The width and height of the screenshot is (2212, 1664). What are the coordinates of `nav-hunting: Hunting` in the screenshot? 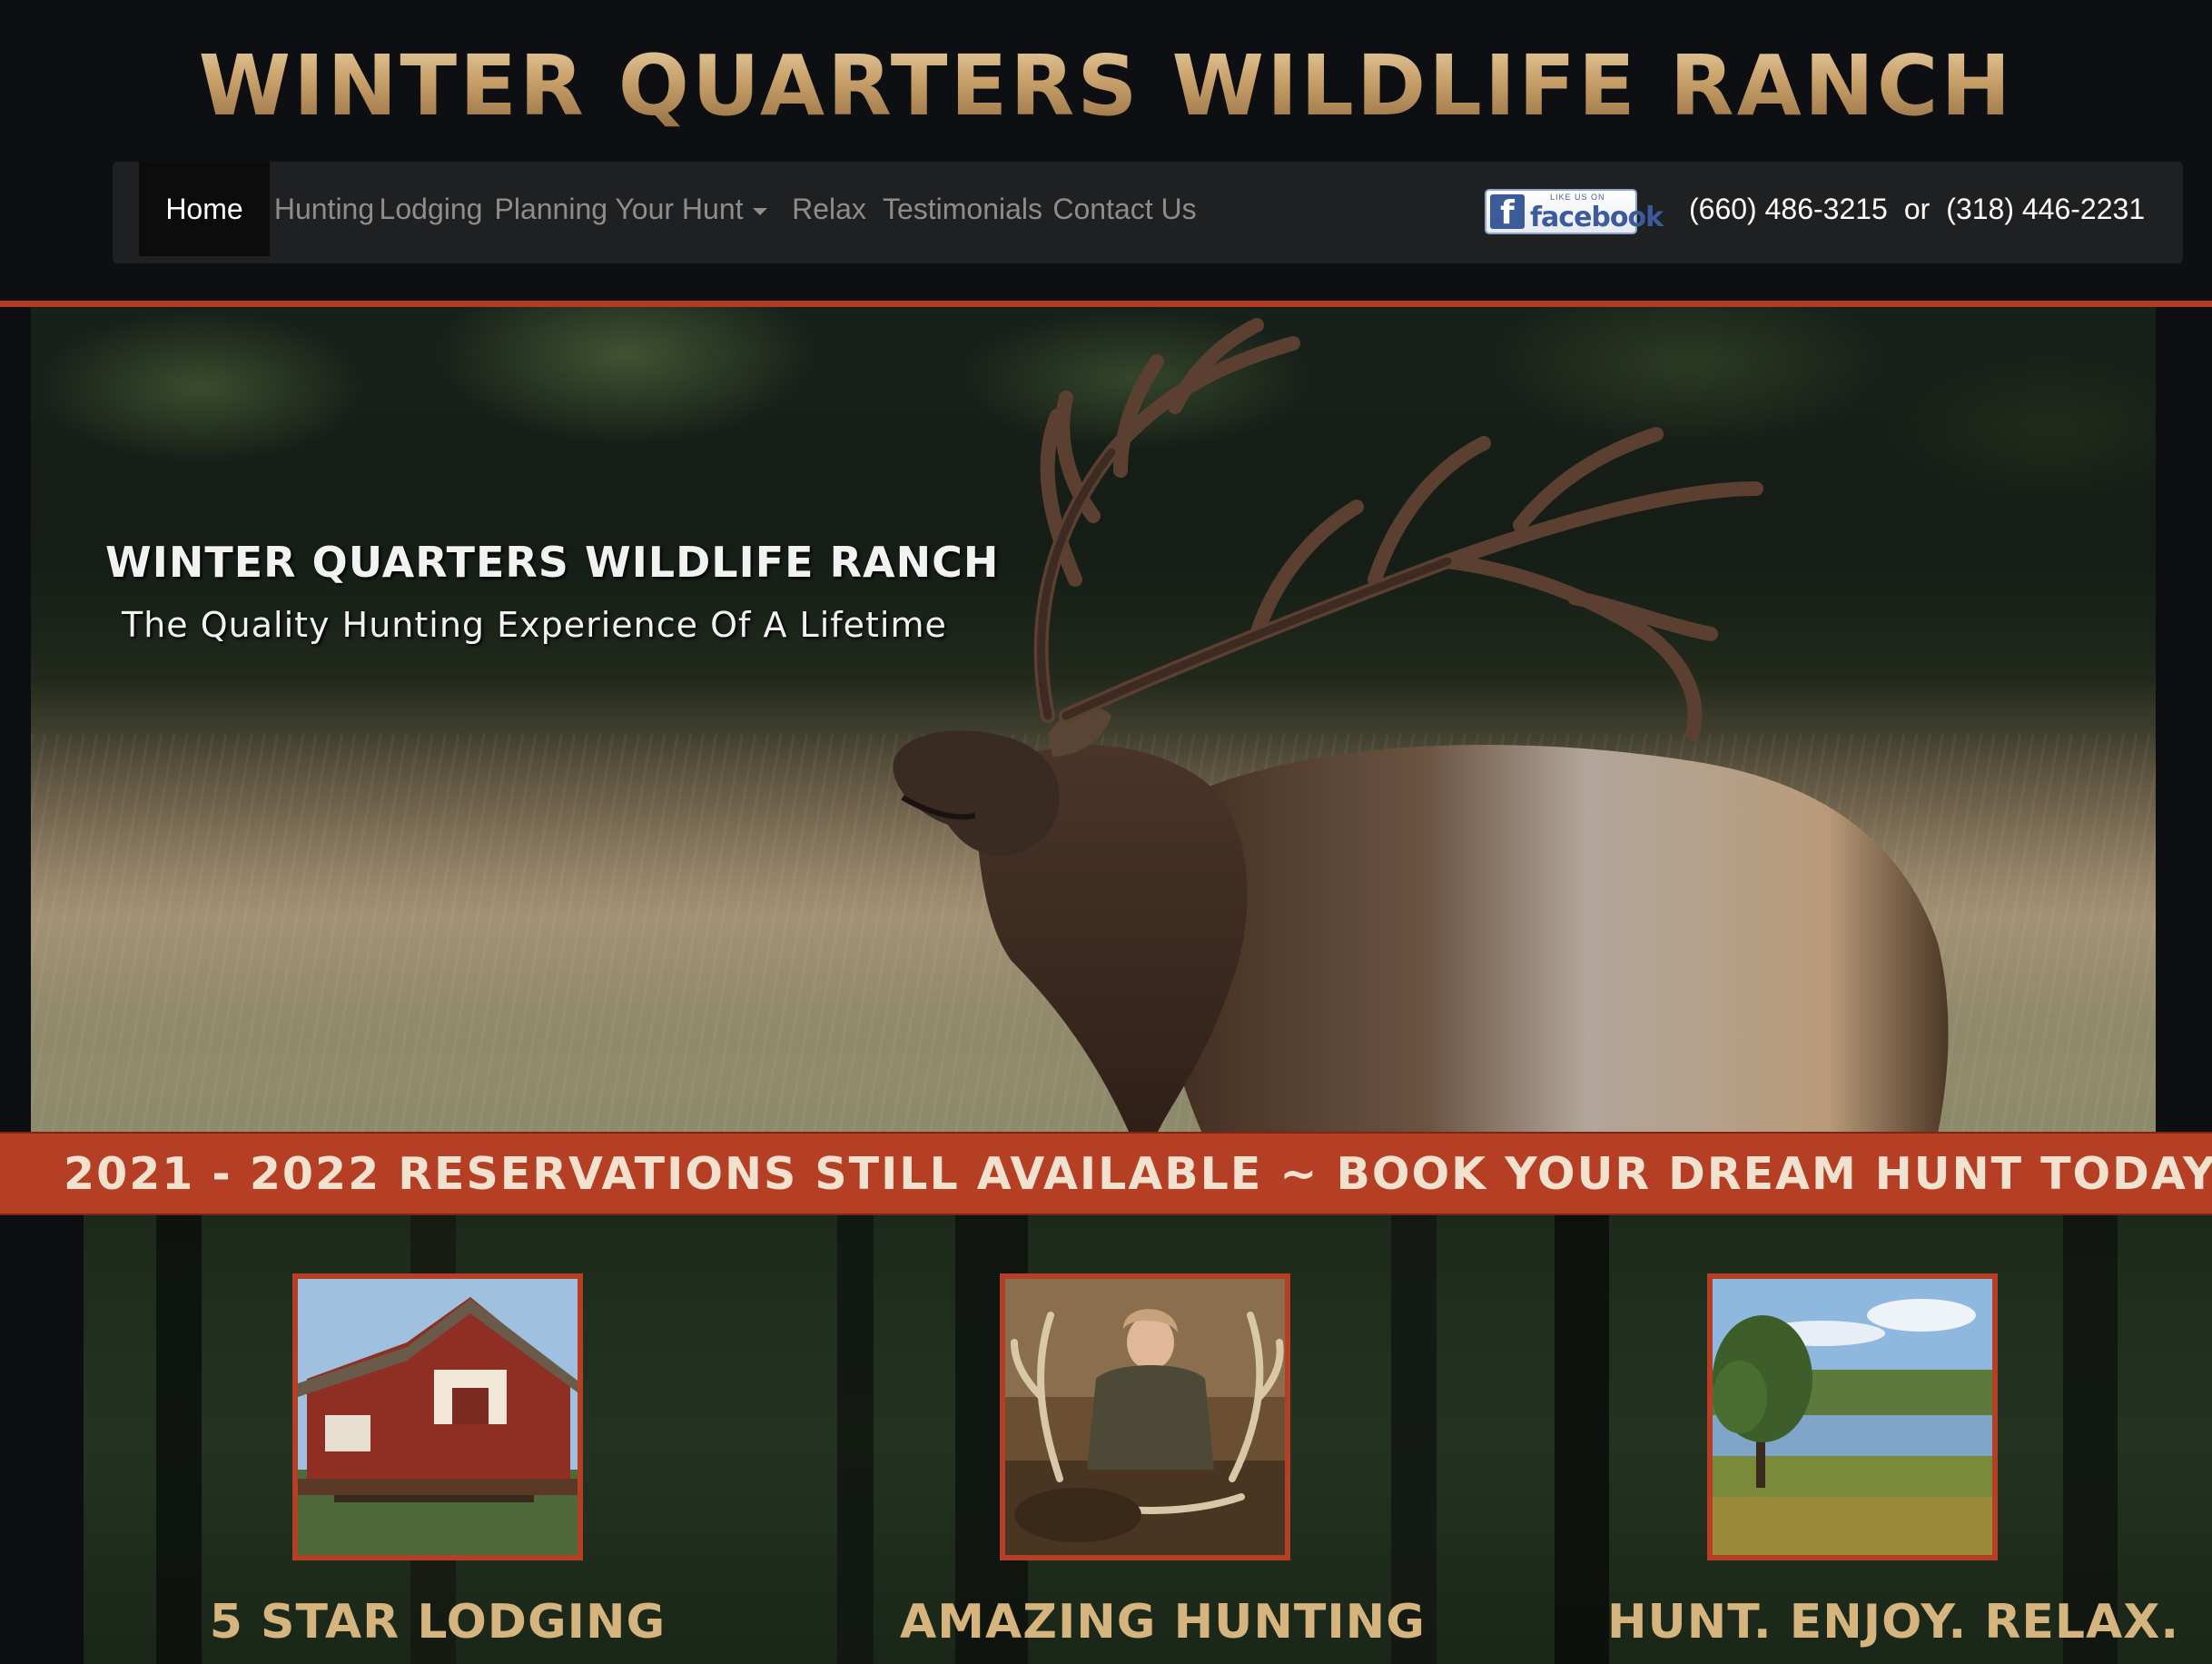 It's located at (324, 209).